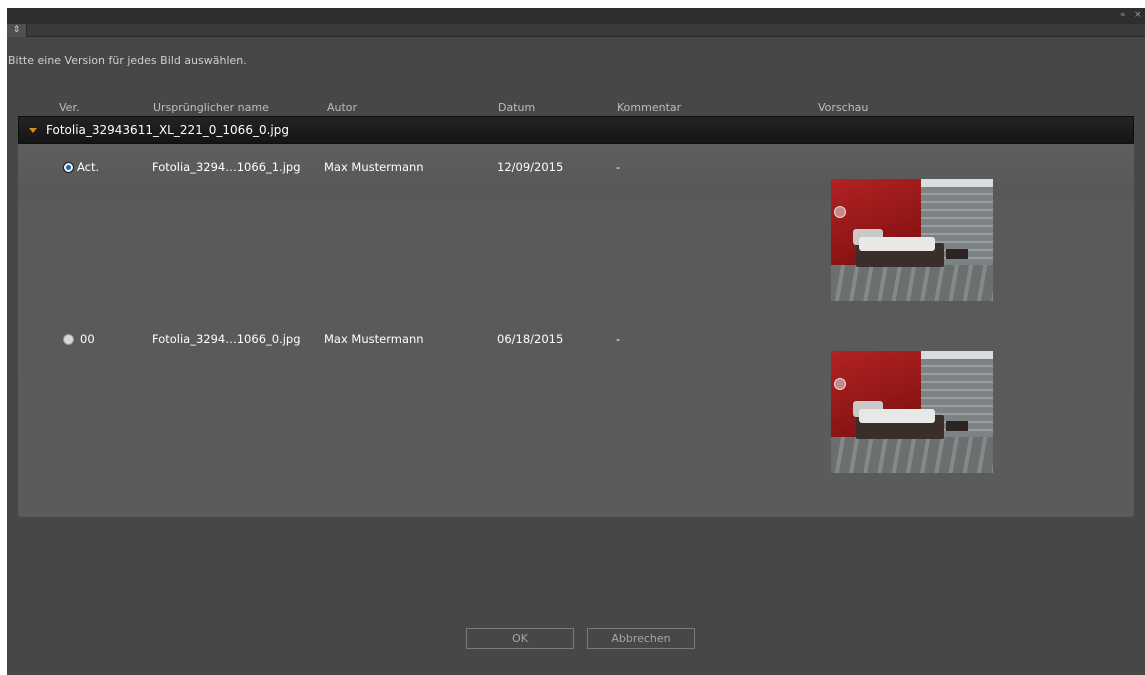 The image size is (1145, 675). Describe the element at coordinates (641, 638) in the screenshot. I see `cancel-button: Abbrechen` at that location.